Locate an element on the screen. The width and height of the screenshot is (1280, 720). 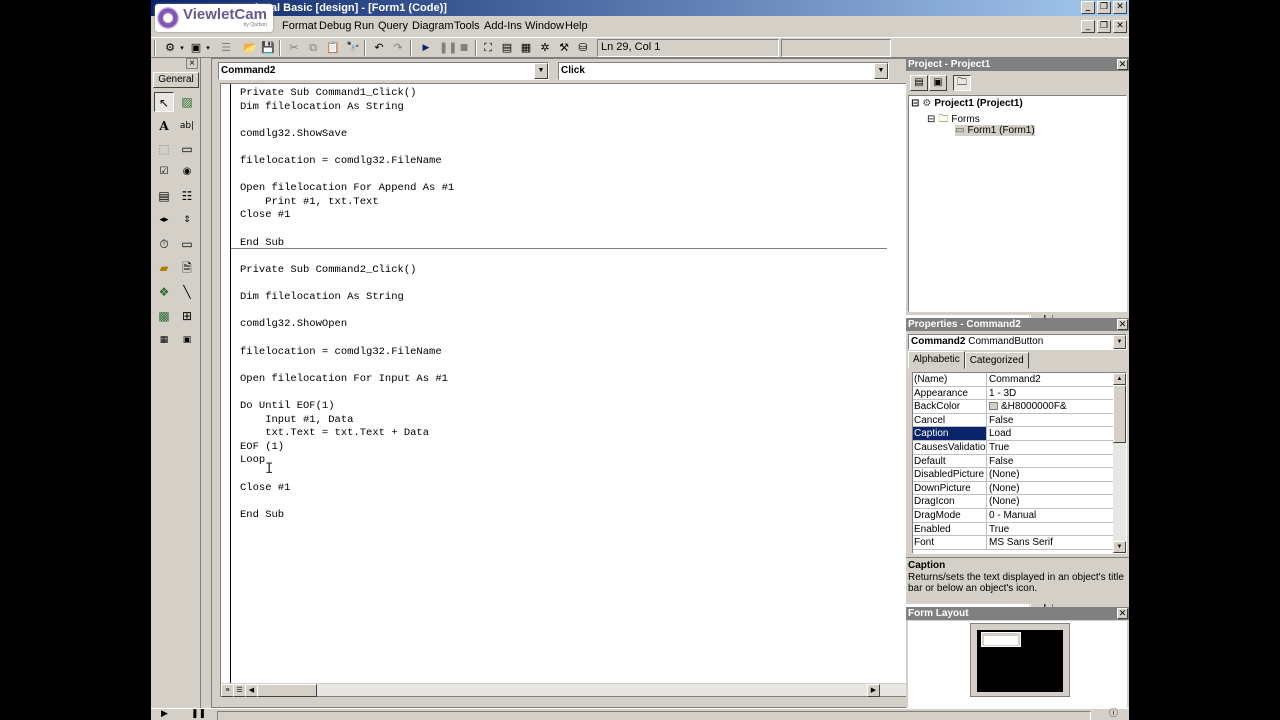
code-line: Close #1 is located at coordinates (560, 489).